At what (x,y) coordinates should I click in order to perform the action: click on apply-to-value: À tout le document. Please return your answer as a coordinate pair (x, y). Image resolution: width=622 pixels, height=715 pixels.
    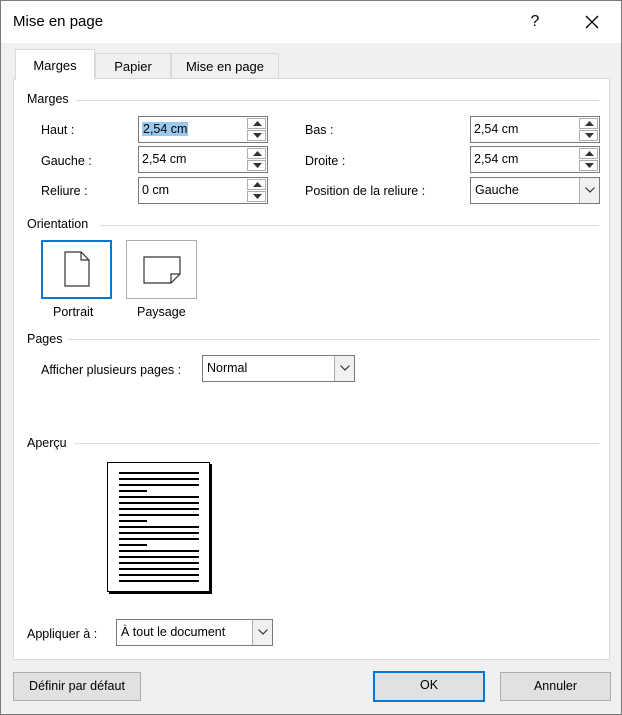
    Looking at the image, I should click on (173, 632).